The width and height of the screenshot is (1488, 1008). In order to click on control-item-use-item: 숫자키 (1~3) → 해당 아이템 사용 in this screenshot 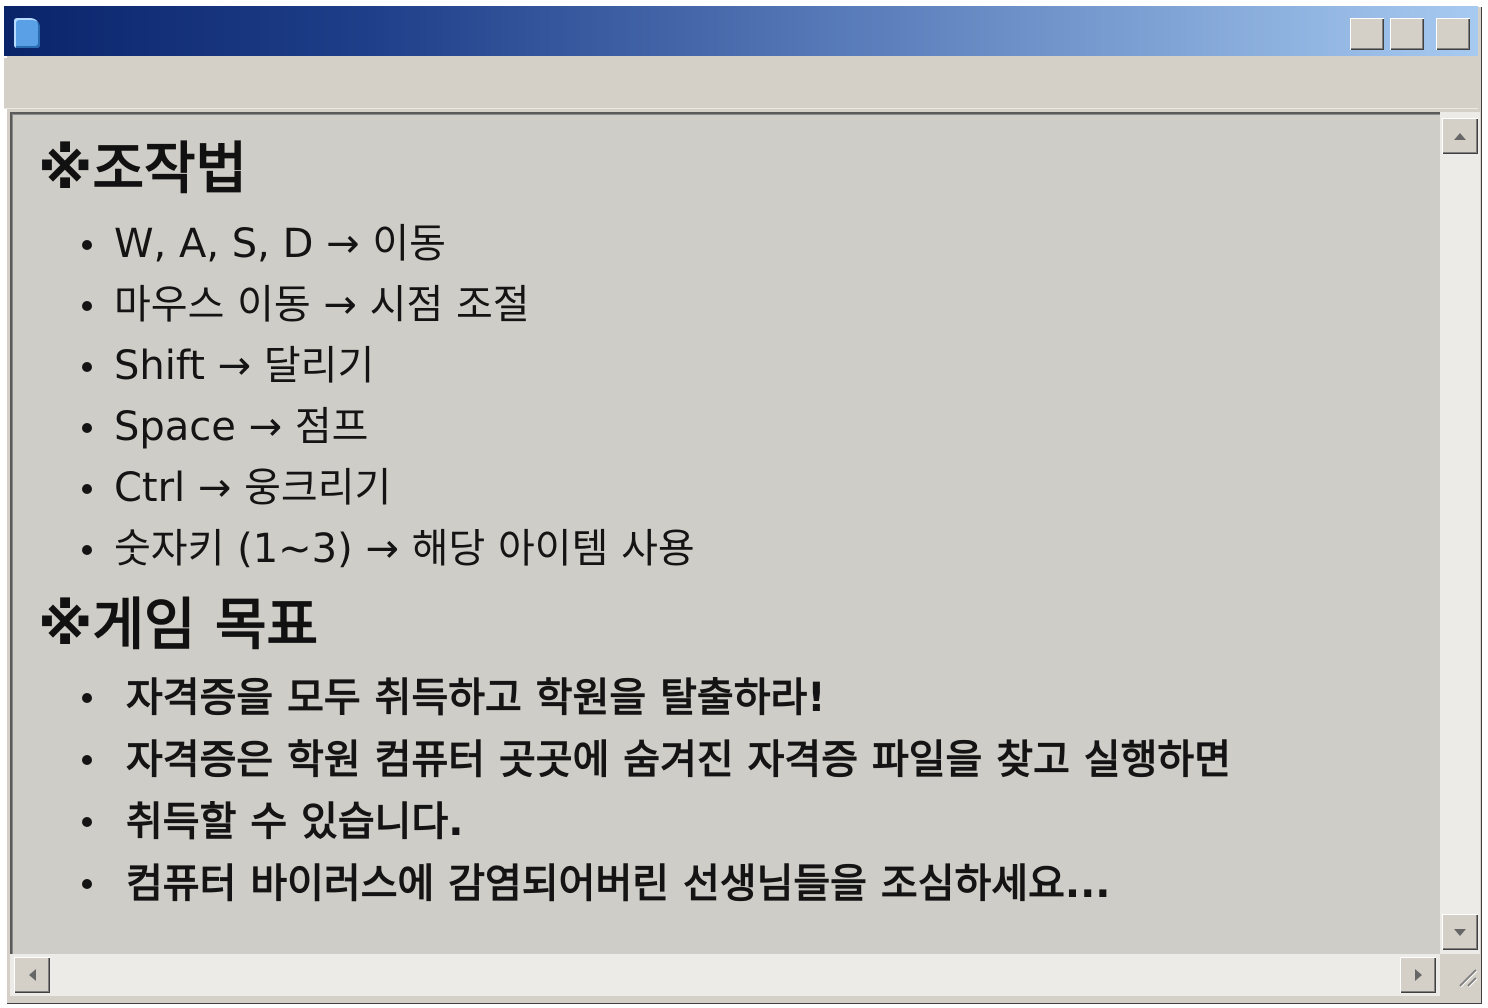, I will do `click(404, 549)`.